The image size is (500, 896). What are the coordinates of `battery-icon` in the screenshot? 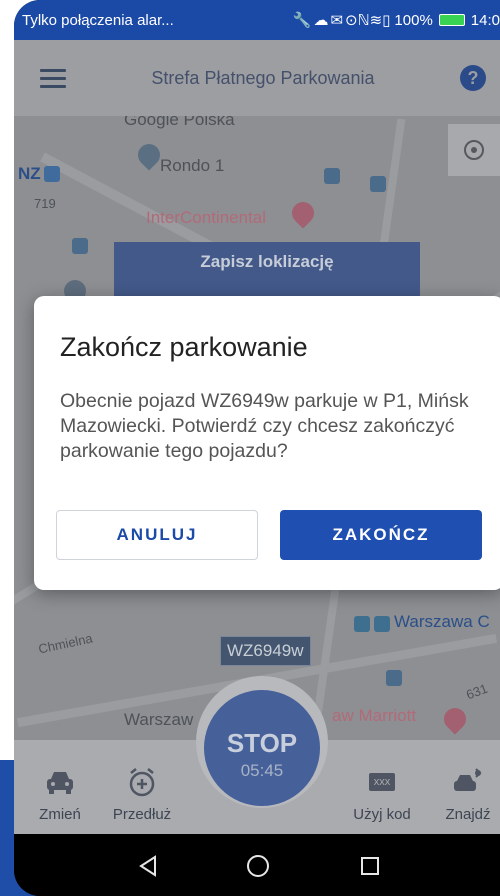 It's located at (451, 20).